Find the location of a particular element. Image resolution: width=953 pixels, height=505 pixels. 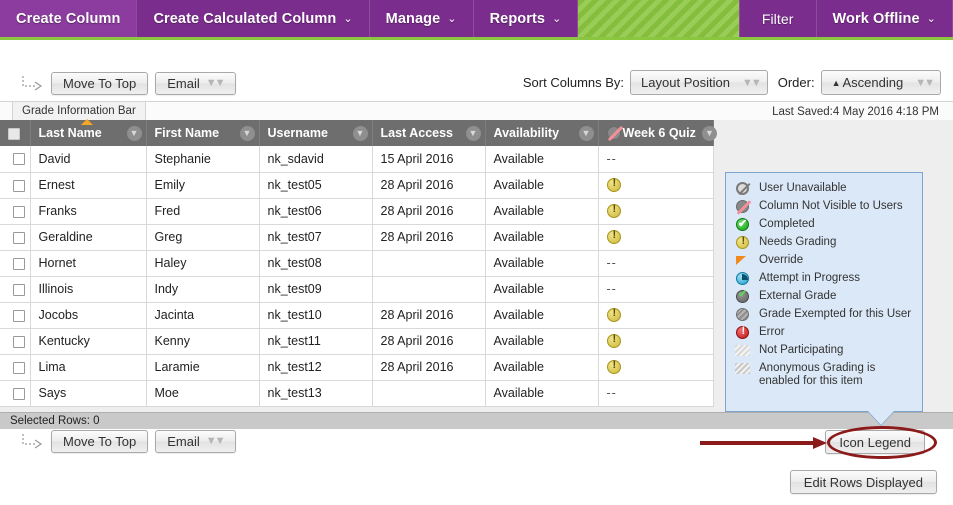

column-header-availability: Availability ▼ is located at coordinates (542, 133).